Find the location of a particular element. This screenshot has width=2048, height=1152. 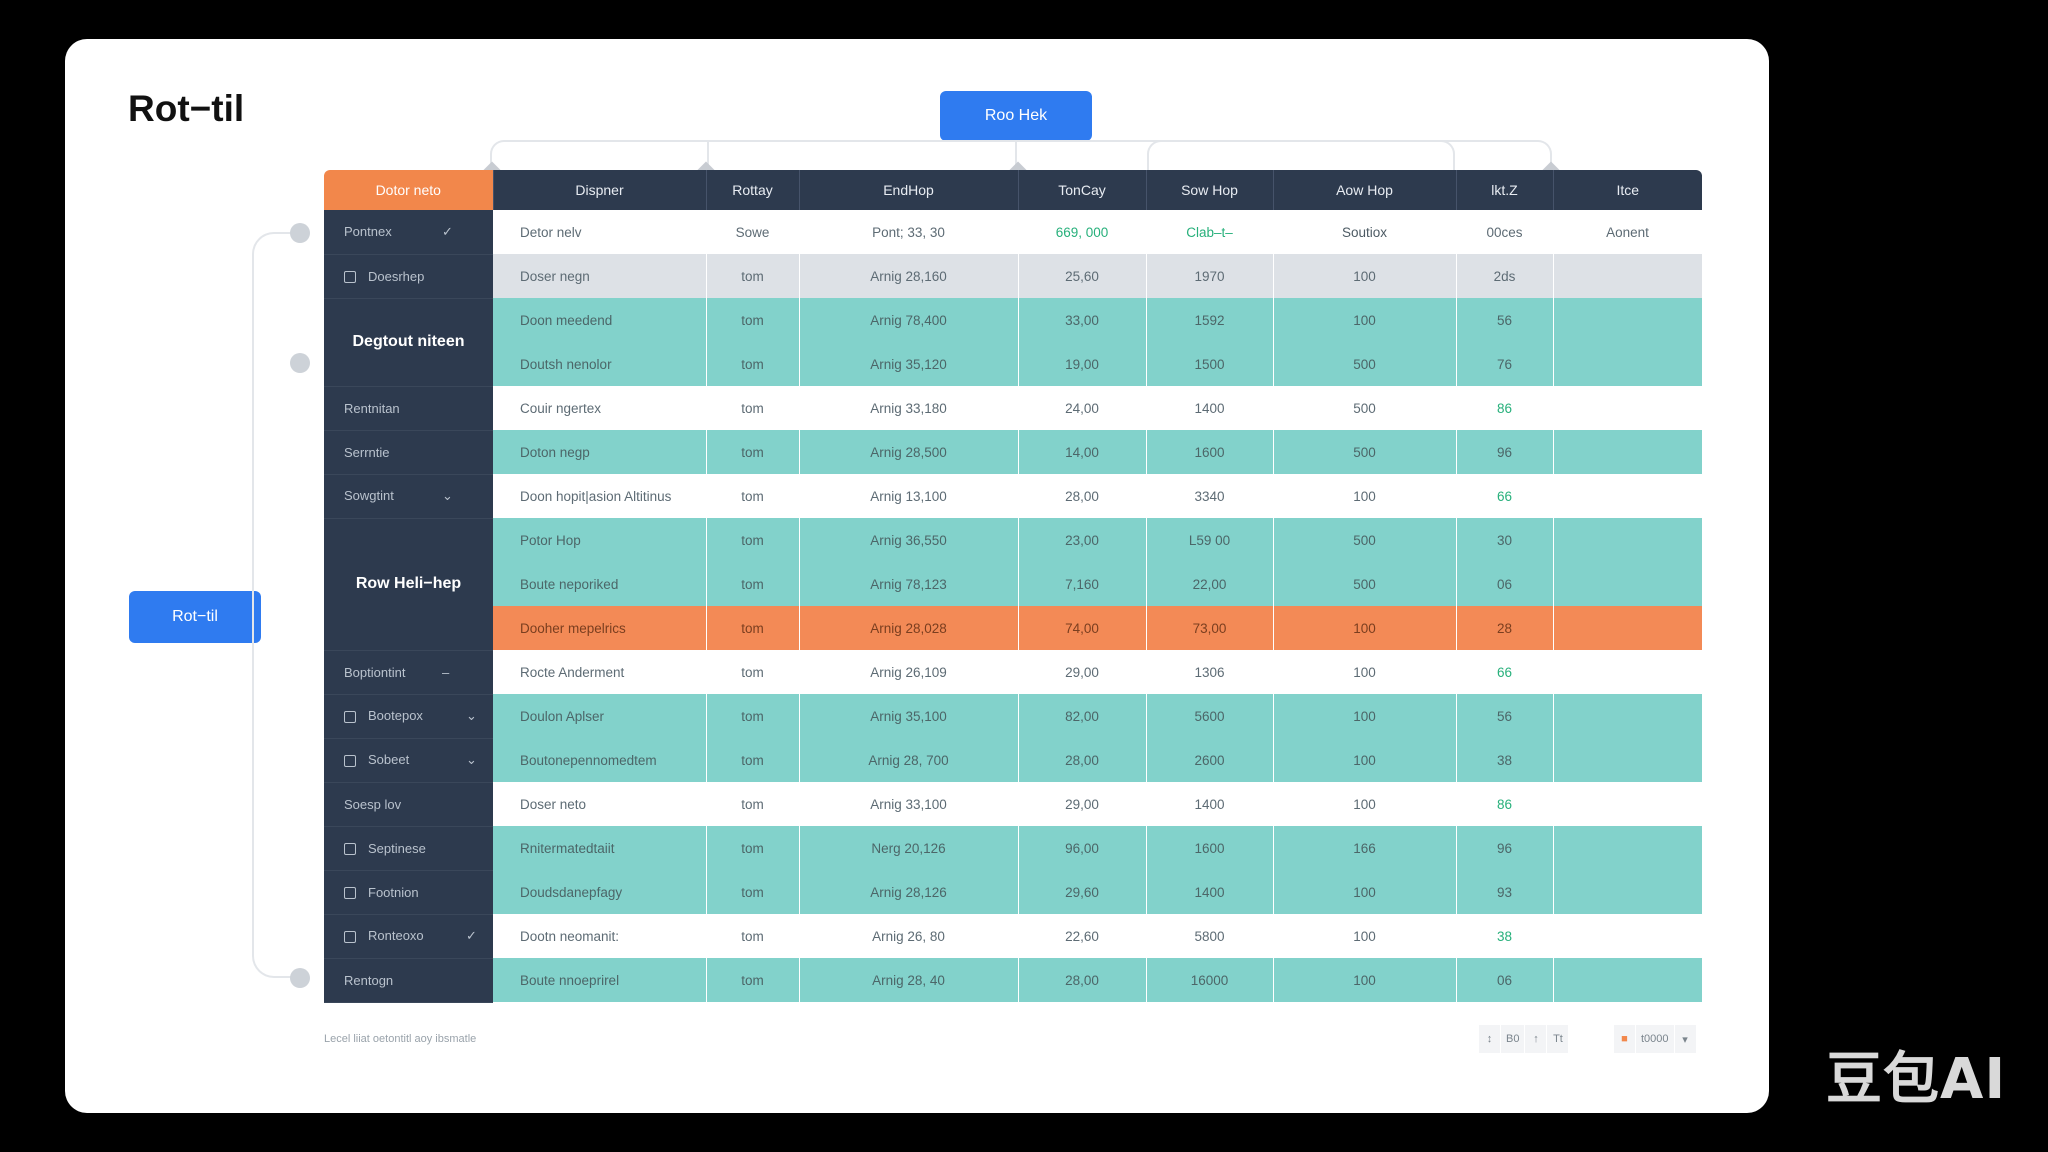

row-group-label: Row Heli−hep is located at coordinates (408, 584).